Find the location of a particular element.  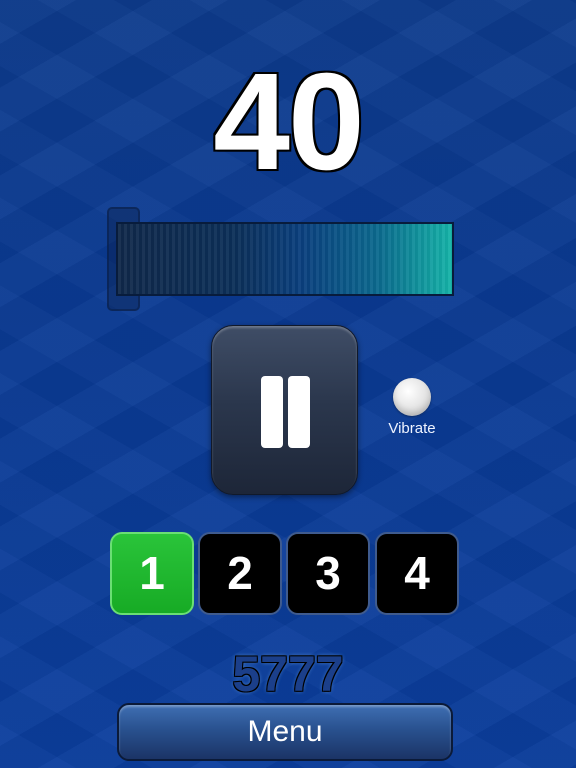

pause-icon-bar is located at coordinates (299, 412).